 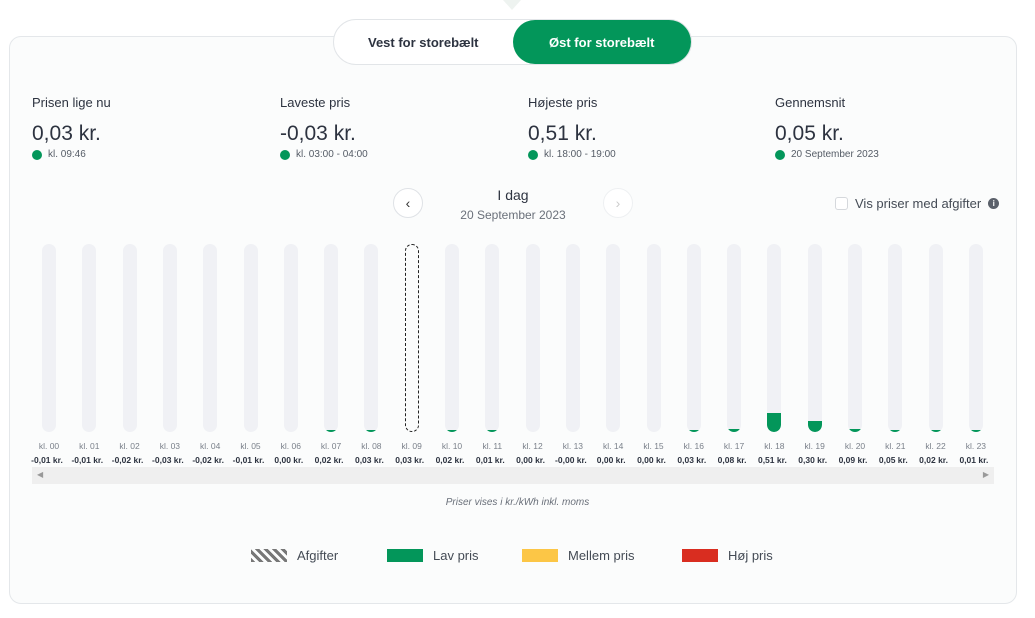 What do you see at coordinates (853, 460) in the screenshot?
I see `price-label: 0,09 kr.` at bounding box center [853, 460].